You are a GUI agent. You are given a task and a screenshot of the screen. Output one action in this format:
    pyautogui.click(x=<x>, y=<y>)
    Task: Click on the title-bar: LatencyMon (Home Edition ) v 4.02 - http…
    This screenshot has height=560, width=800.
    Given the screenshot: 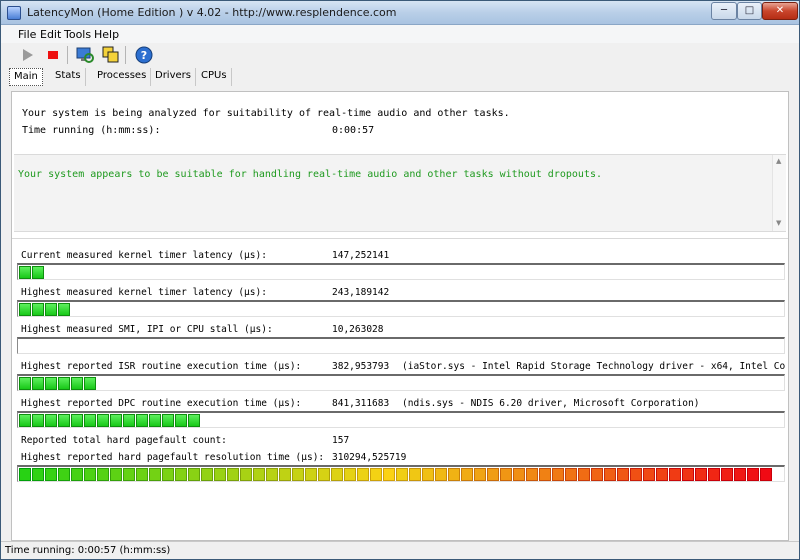 What is the action you would take?
    pyautogui.click(x=400, y=13)
    